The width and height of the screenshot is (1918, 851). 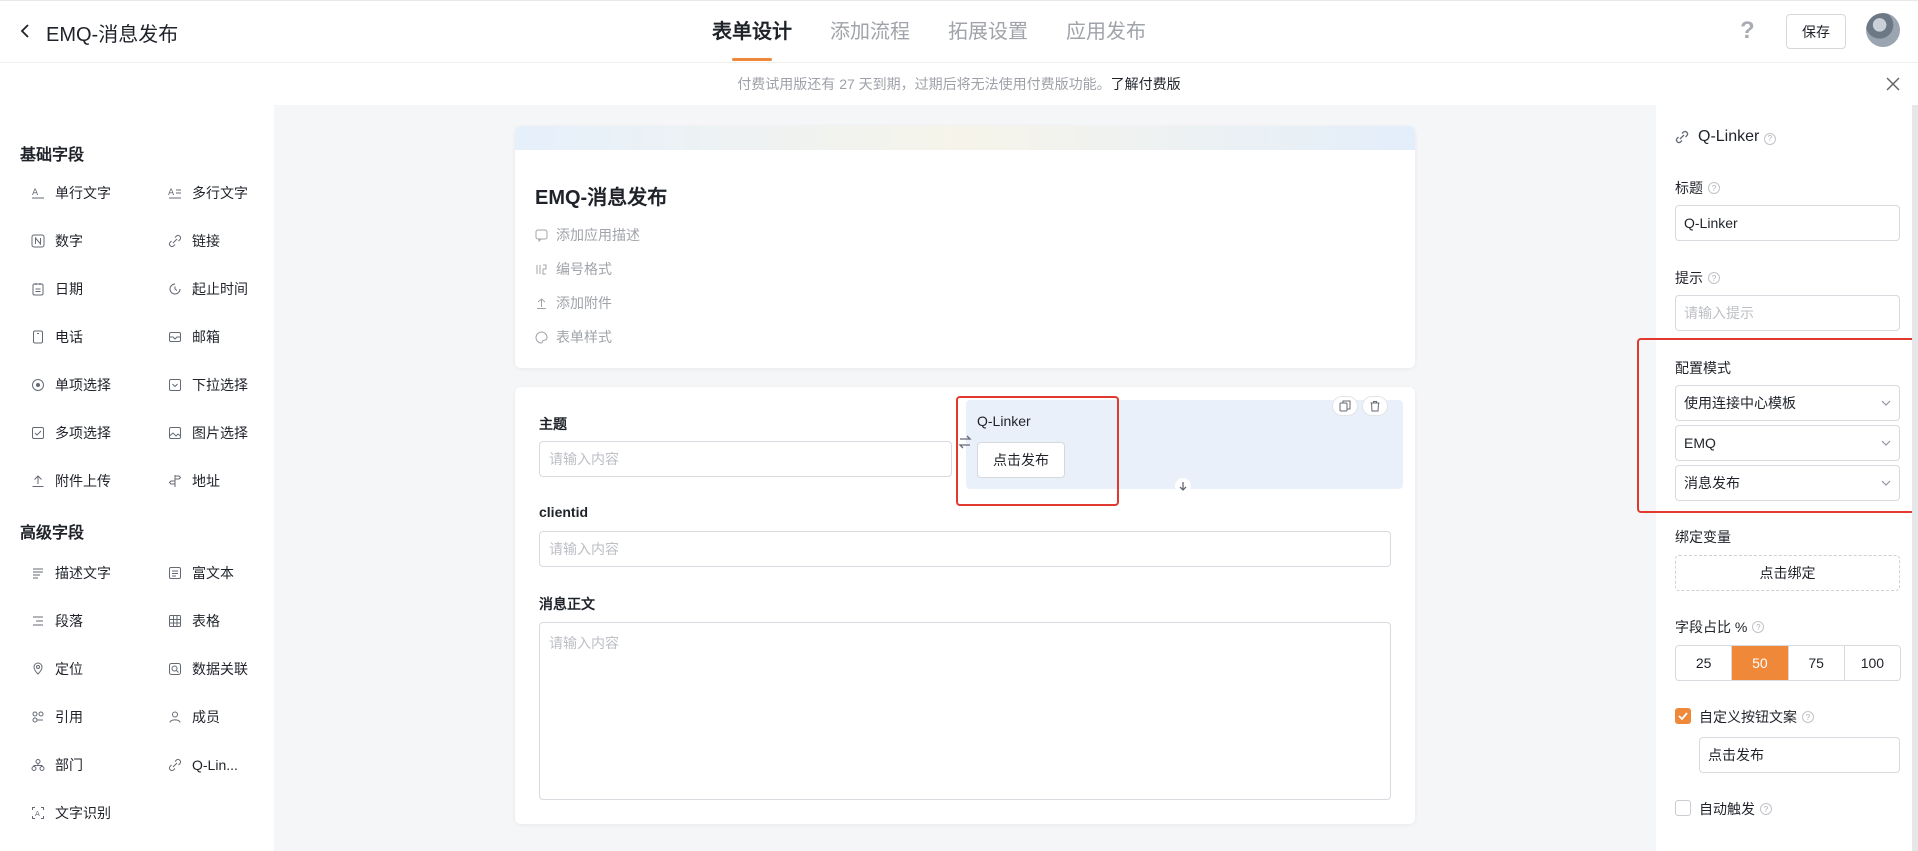 I want to click on add-description-item: 添加应用描述, so click(x=587, y=235).